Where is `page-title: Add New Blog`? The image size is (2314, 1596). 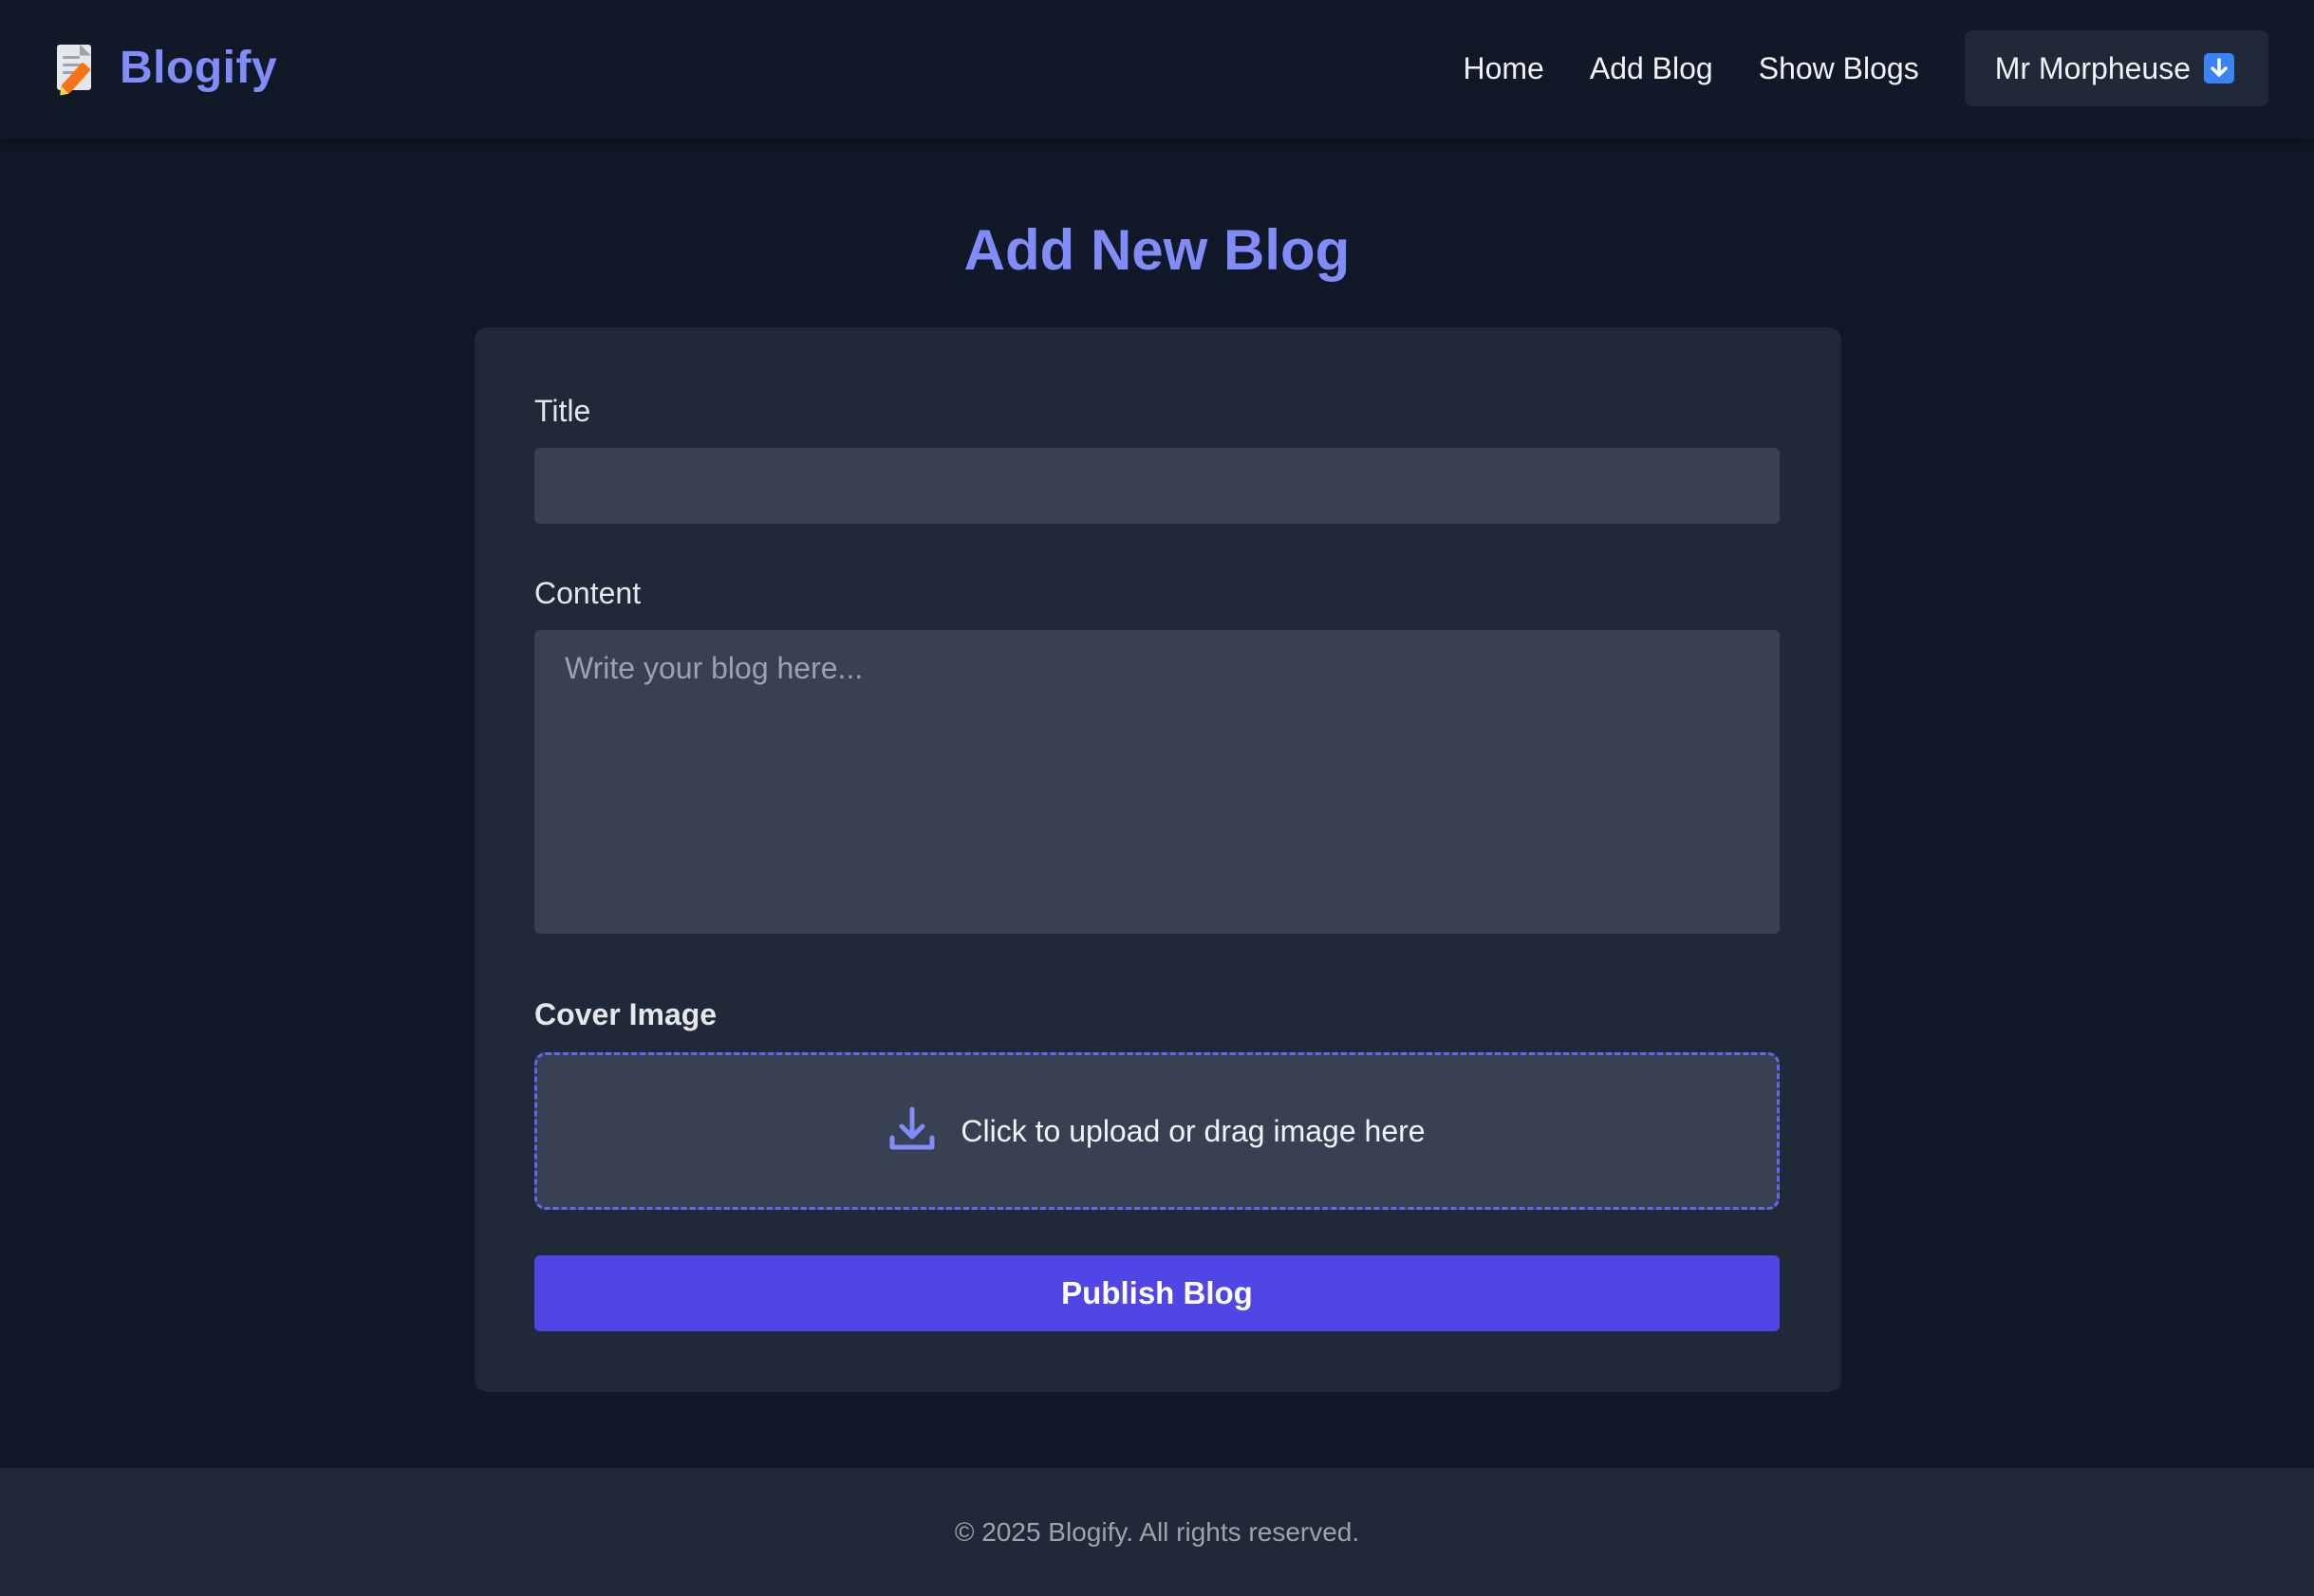 page-title: Add New Blog is located at coordinates (1157, 250).